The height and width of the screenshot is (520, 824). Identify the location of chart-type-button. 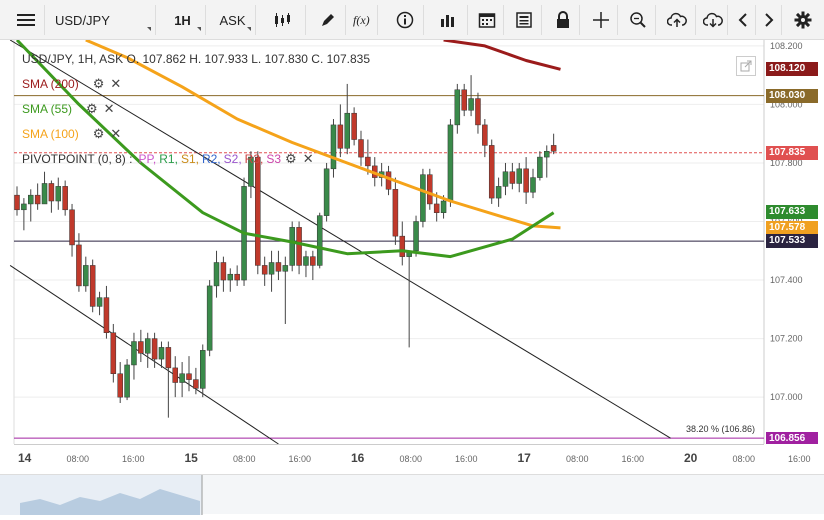
(283, 20).